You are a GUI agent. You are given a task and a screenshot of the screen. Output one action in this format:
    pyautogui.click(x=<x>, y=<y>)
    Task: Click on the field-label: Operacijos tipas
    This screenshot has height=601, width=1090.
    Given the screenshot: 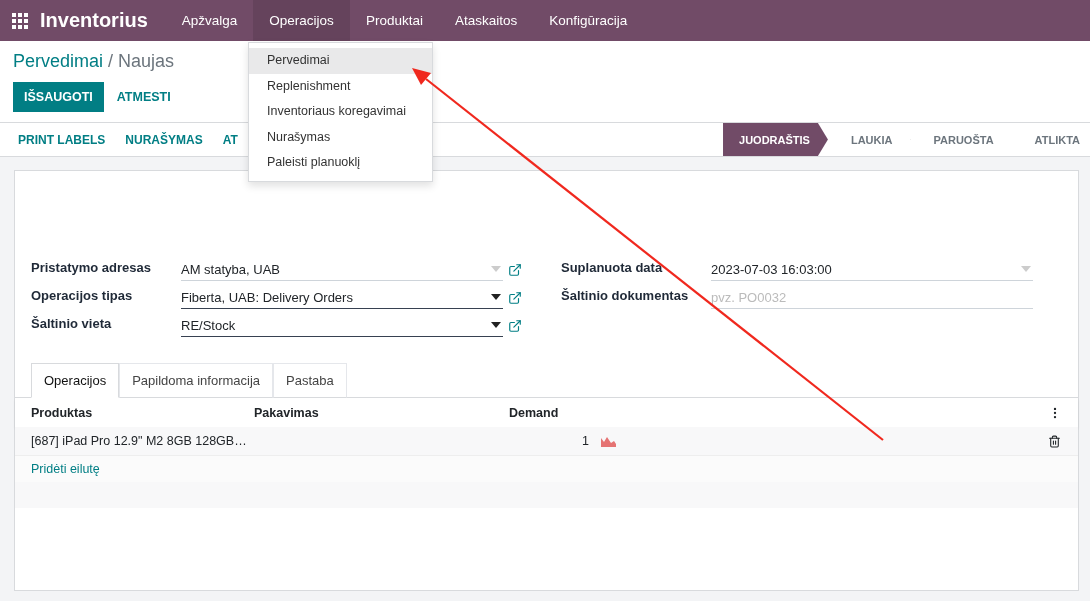 What is the action you would take?
    pyautogui.click(x=82, y=296)
    